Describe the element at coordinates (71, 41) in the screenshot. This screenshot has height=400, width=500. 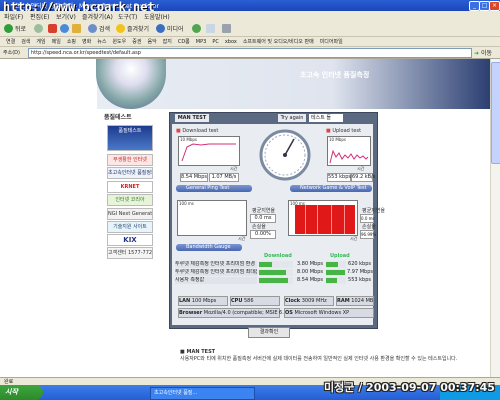
I see `link-shopping: 쇼핑` at that location.